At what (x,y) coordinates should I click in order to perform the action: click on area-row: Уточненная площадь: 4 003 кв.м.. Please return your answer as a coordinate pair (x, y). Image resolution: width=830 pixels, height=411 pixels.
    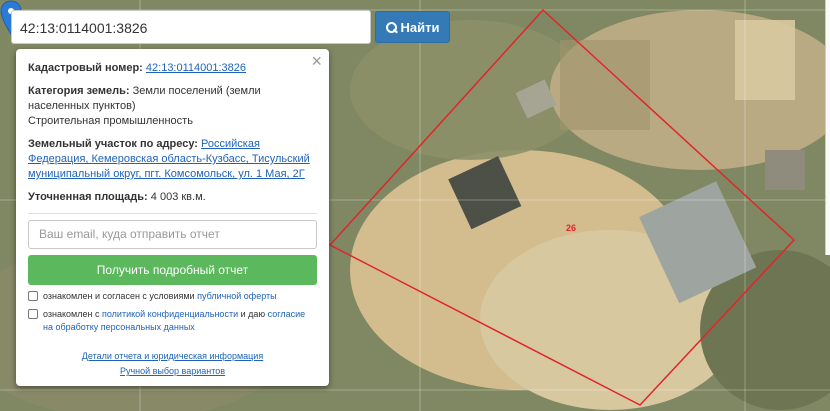
    Looking at the image, I should click on (172, 197).